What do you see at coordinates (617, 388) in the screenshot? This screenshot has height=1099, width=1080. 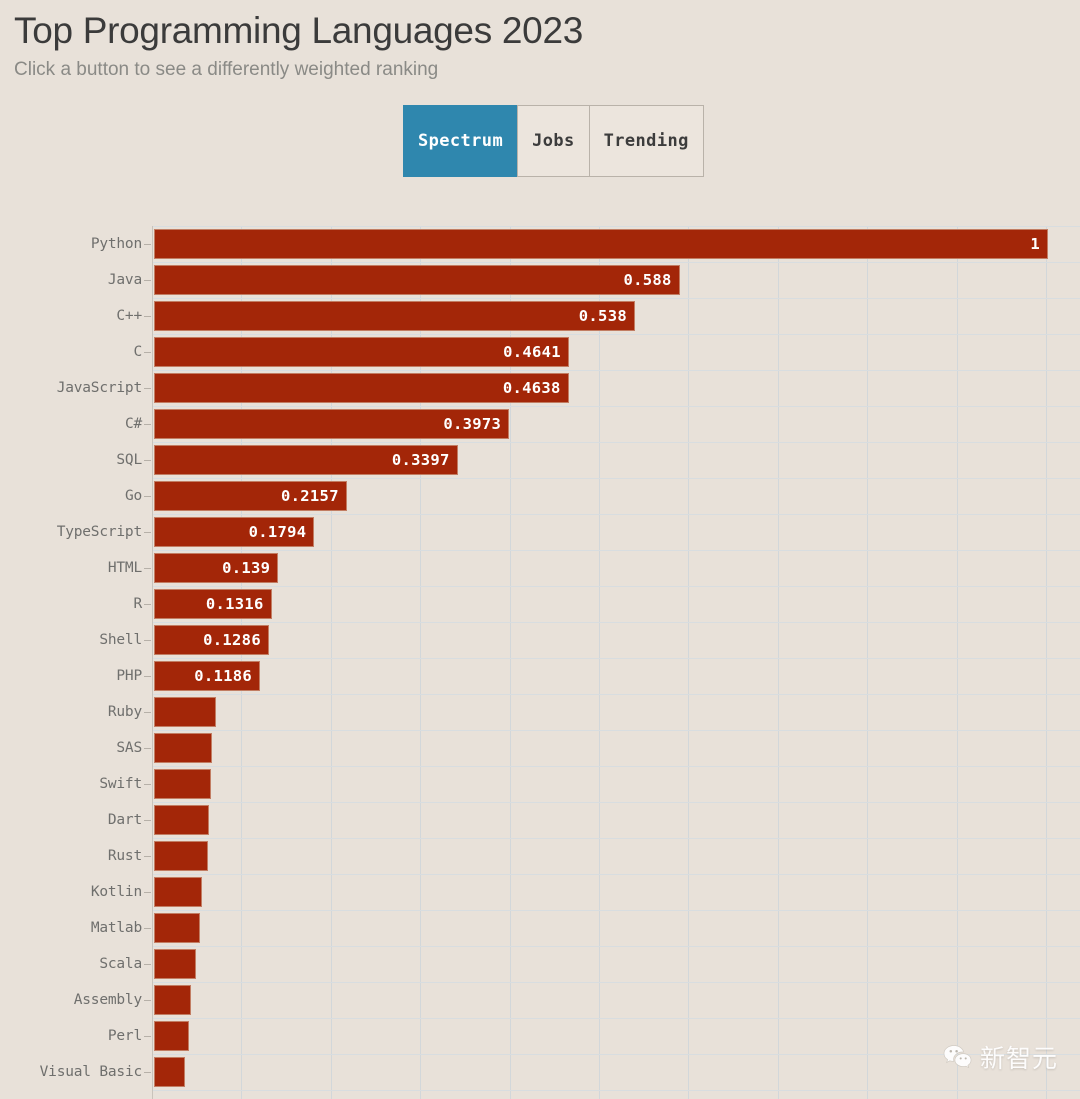 I see `bar-track: 0.4638` at bounding box center [617, 388].